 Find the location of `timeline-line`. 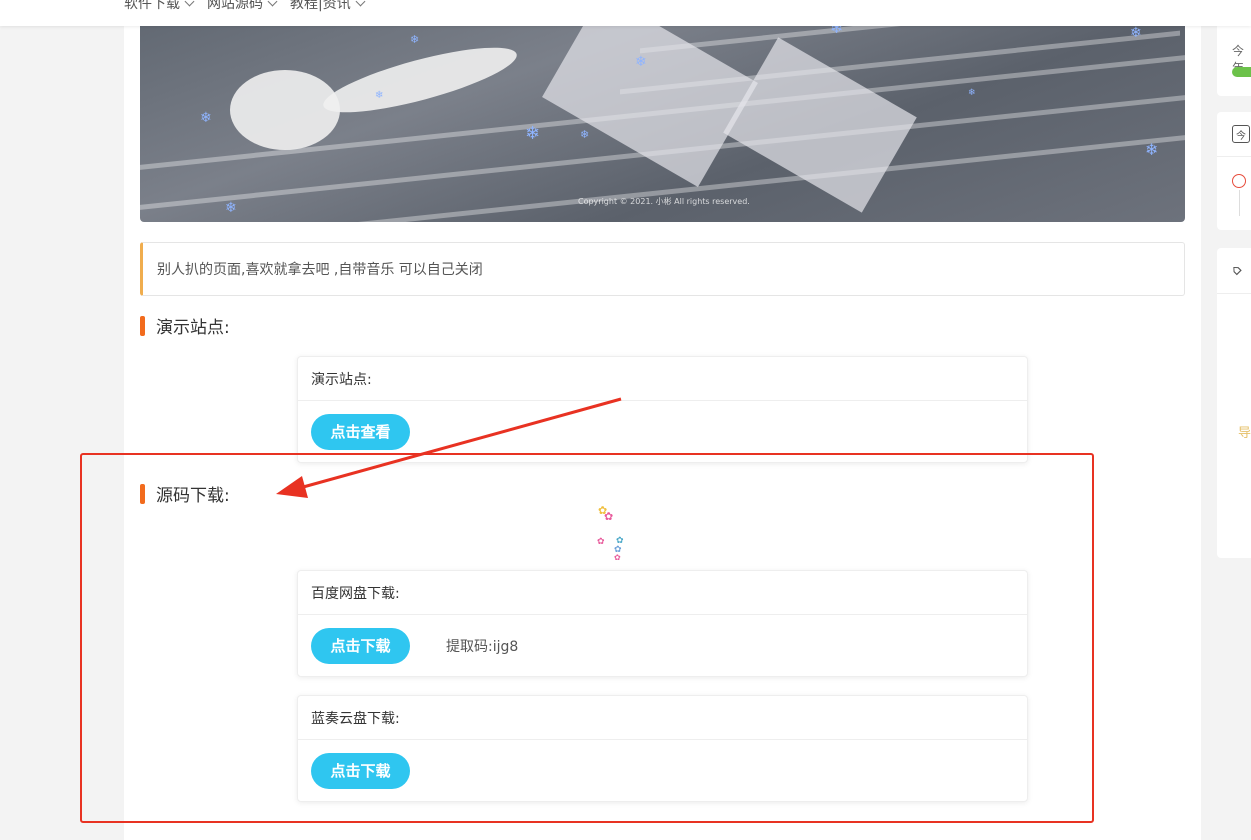

timeline-line is located at coordinates (1239, 203).